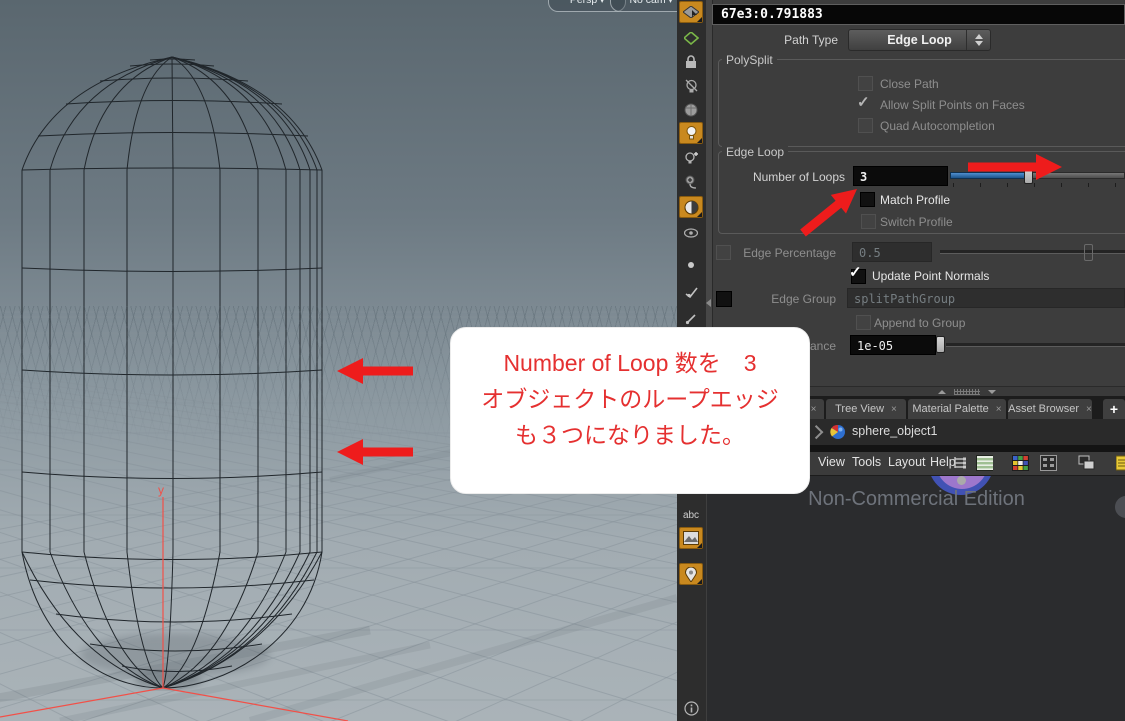 The width and height of the screenshot is (1125, 721). Describe the element at coordinates (811, 40) in the screenshot. I see `path-type-label: Path Type` at that location.